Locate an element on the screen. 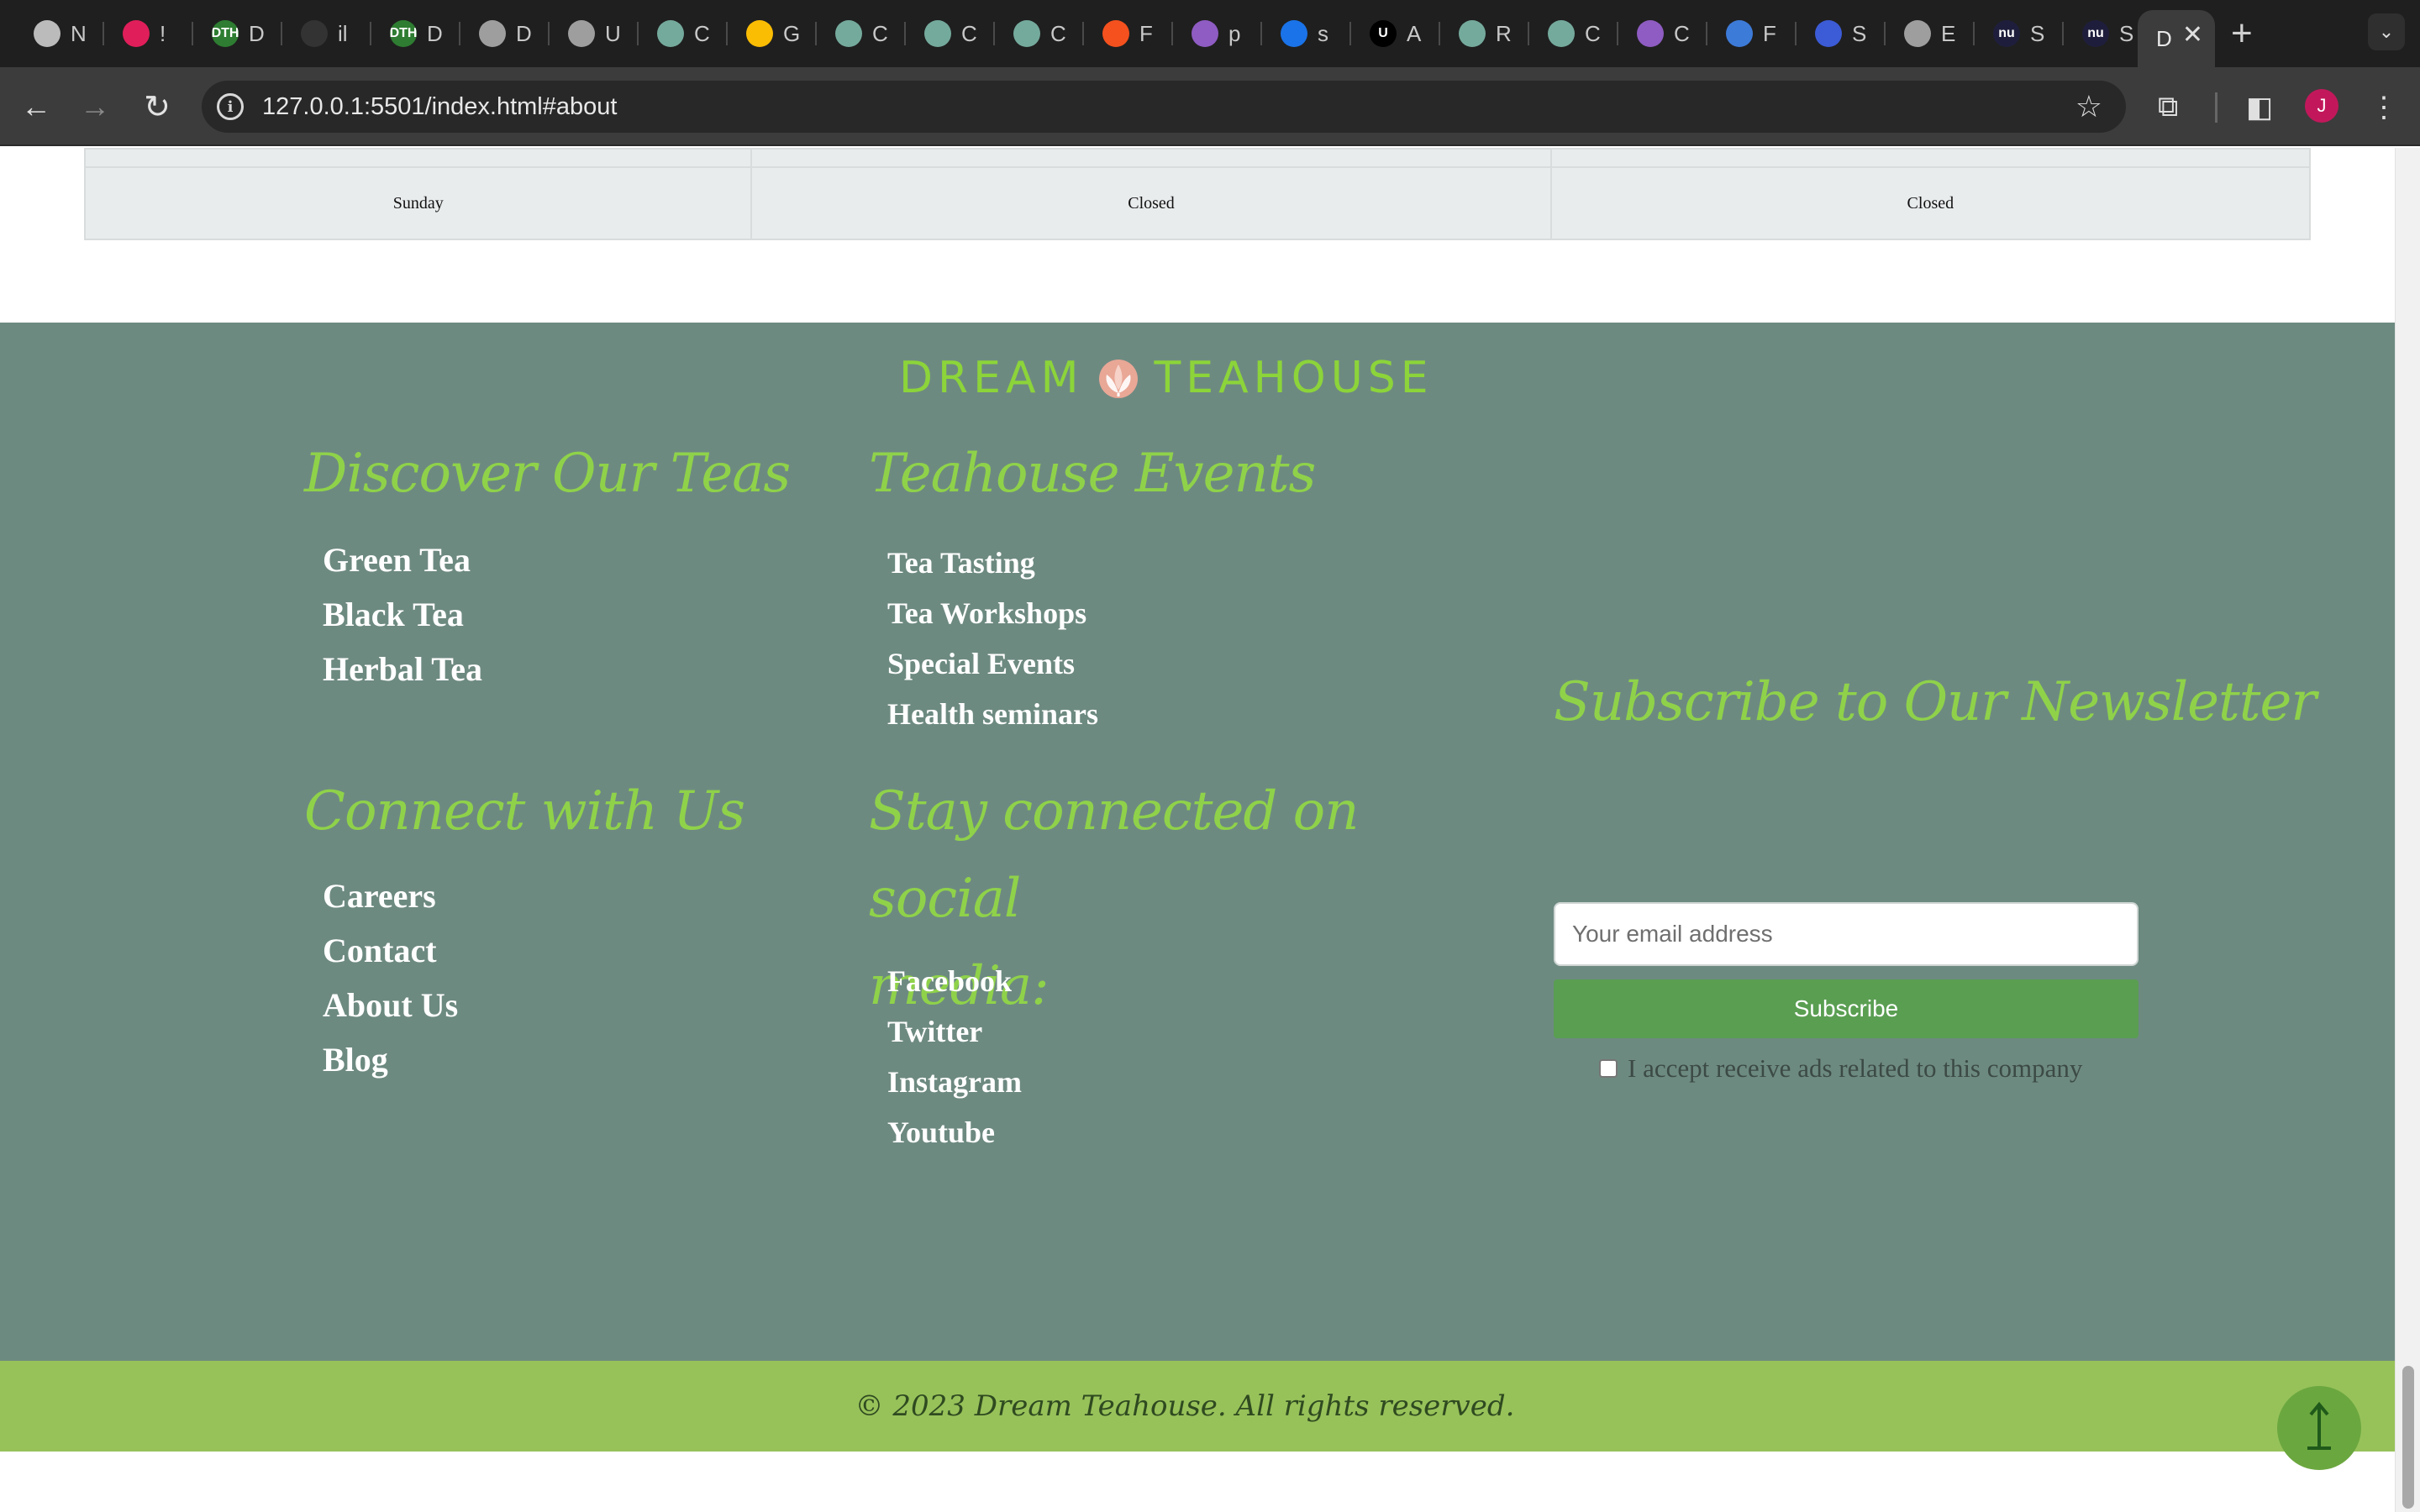 This screenshot has height=1512, width=2420. browser-tab: E is located at coordinates (1930, 33).